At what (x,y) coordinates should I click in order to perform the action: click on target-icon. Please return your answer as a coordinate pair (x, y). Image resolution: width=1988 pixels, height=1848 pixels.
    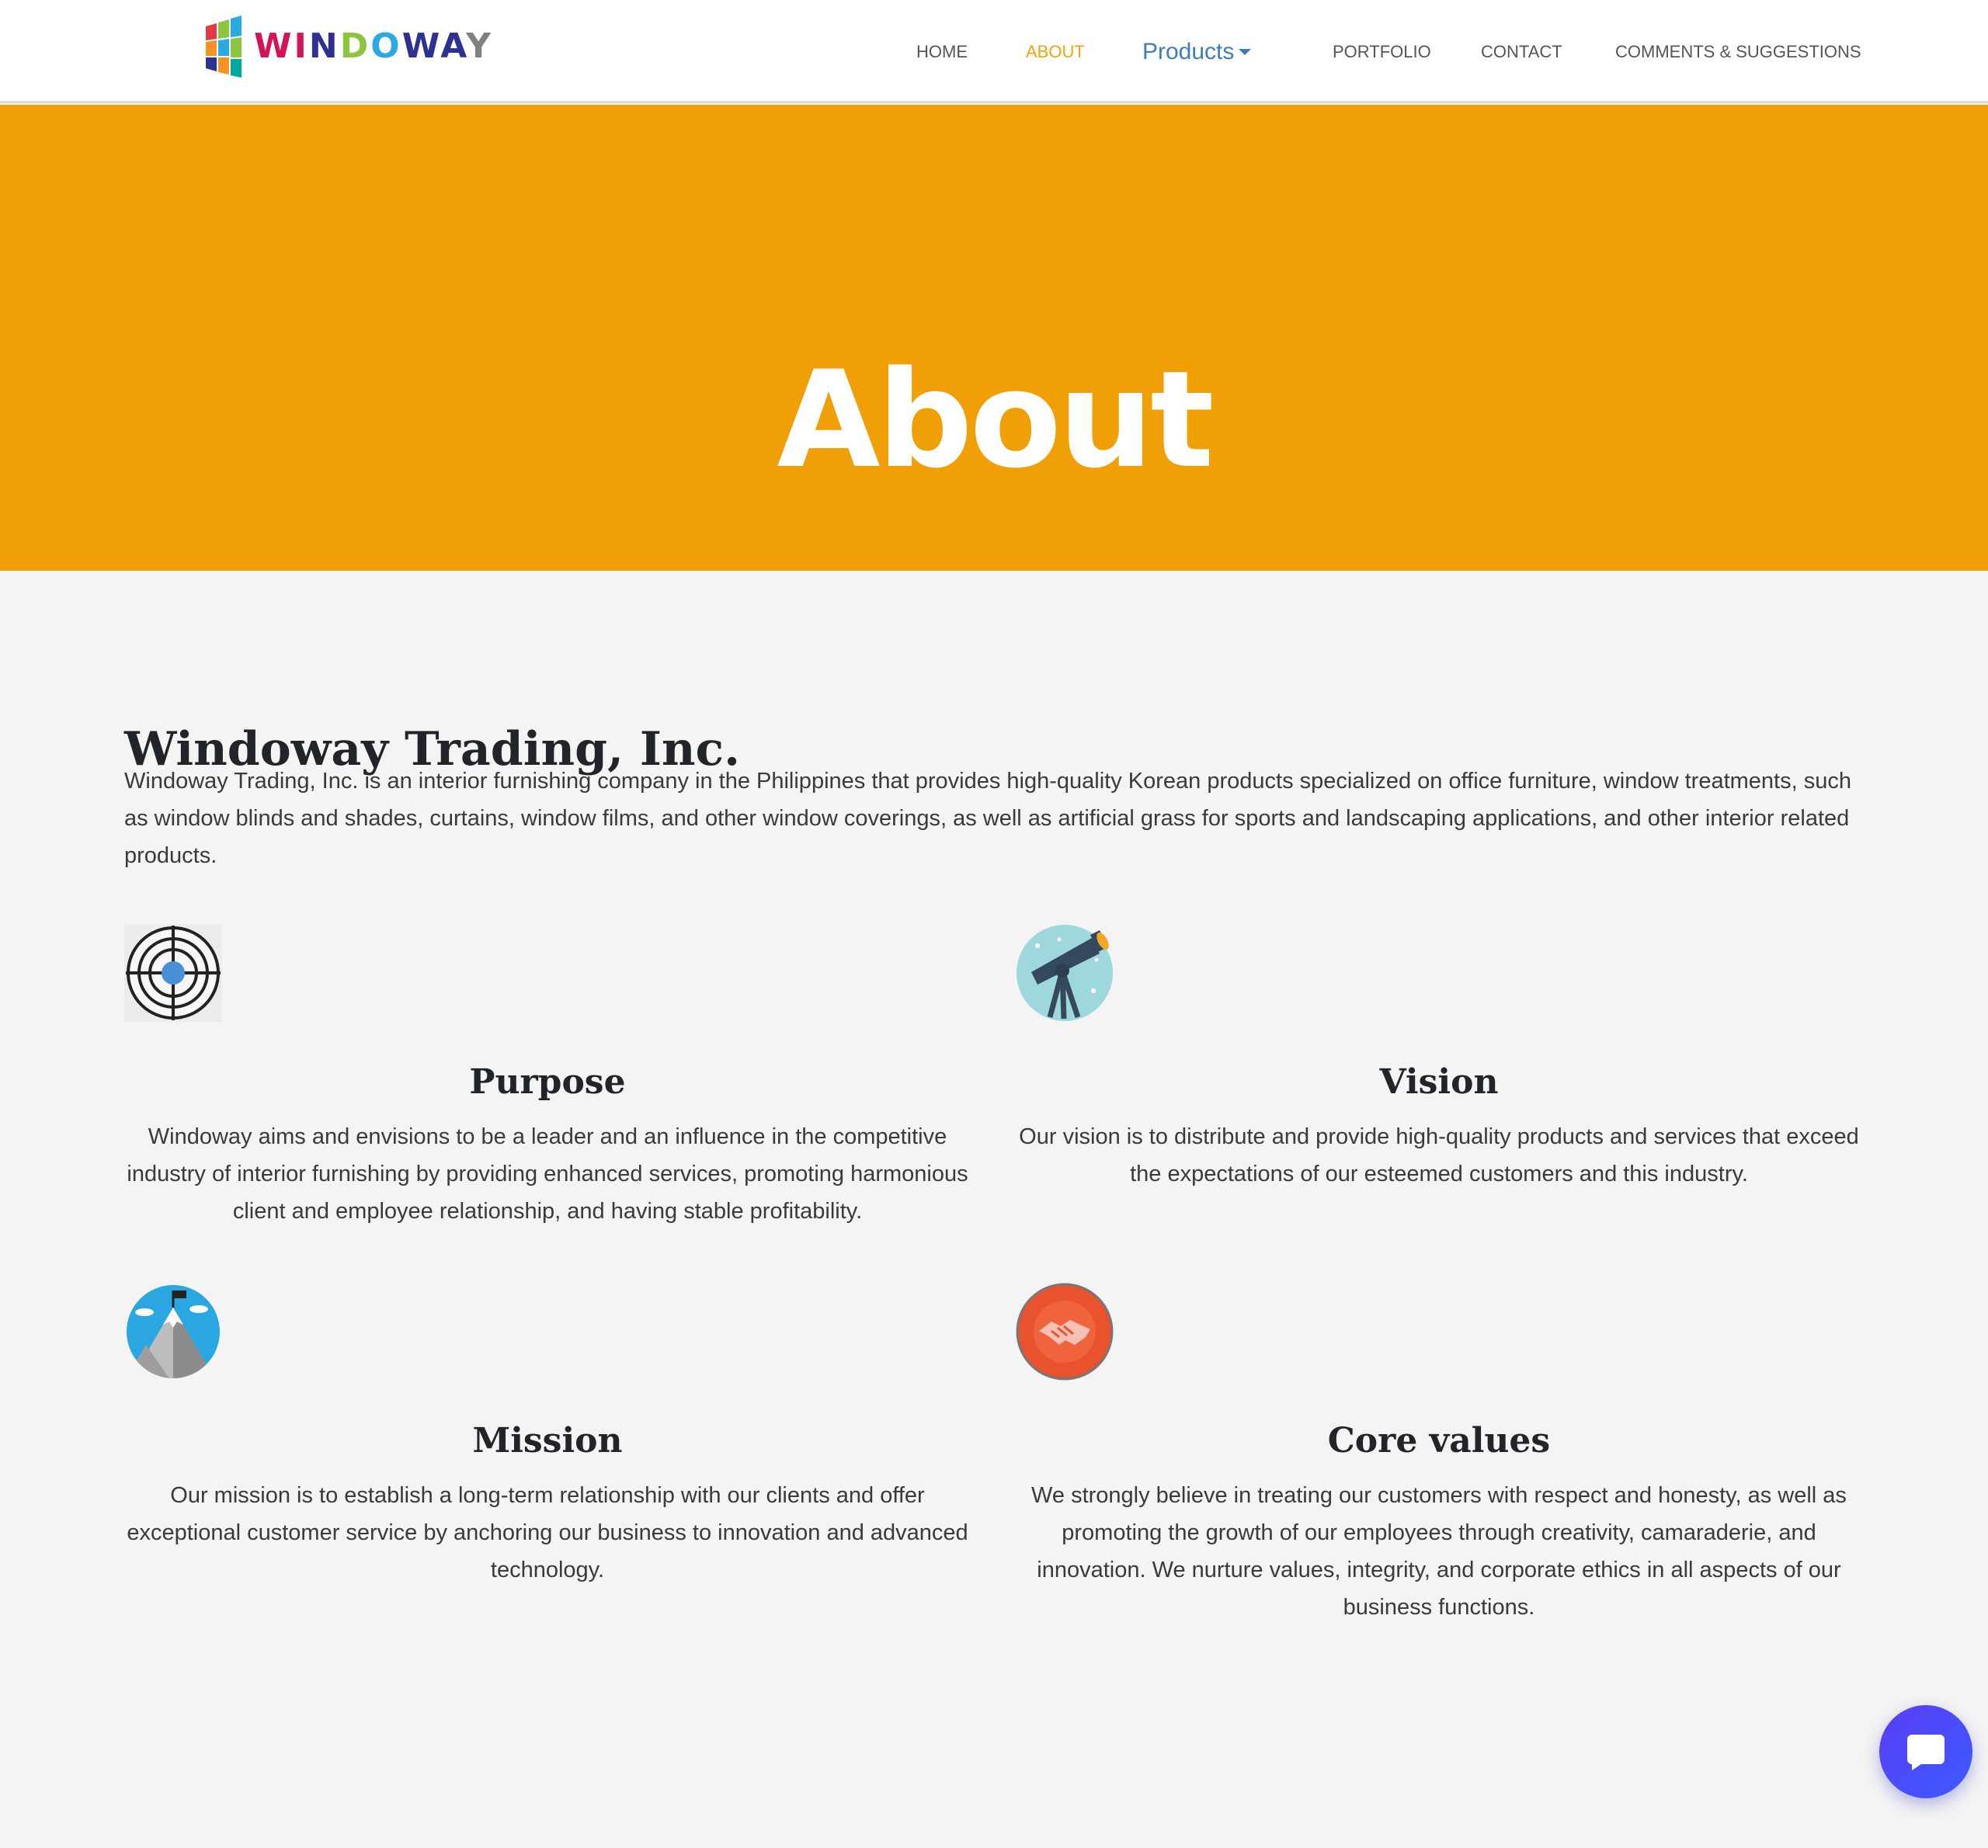
    Looking at the image, I should click on (173, 973).